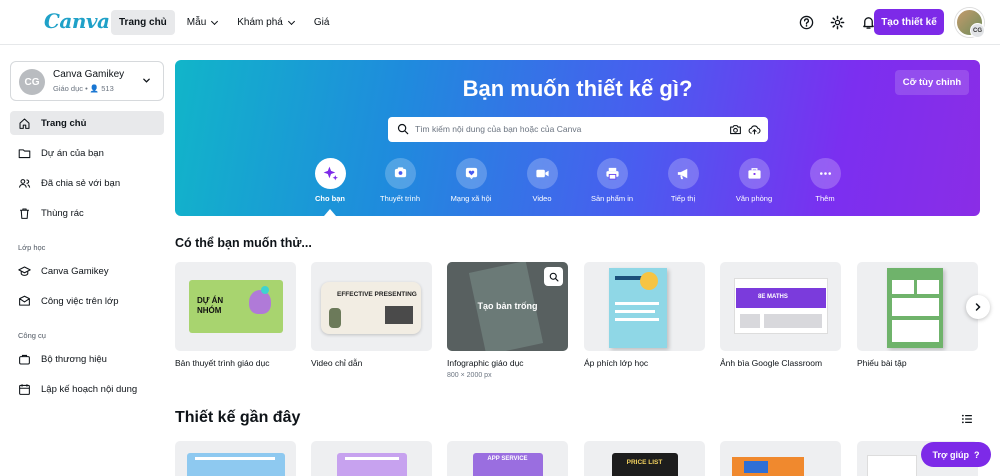  Describe the element at coordinates (238, 417) in the screenshot. I see `recent-designs-title: Thiết kế gần đây` at that location.